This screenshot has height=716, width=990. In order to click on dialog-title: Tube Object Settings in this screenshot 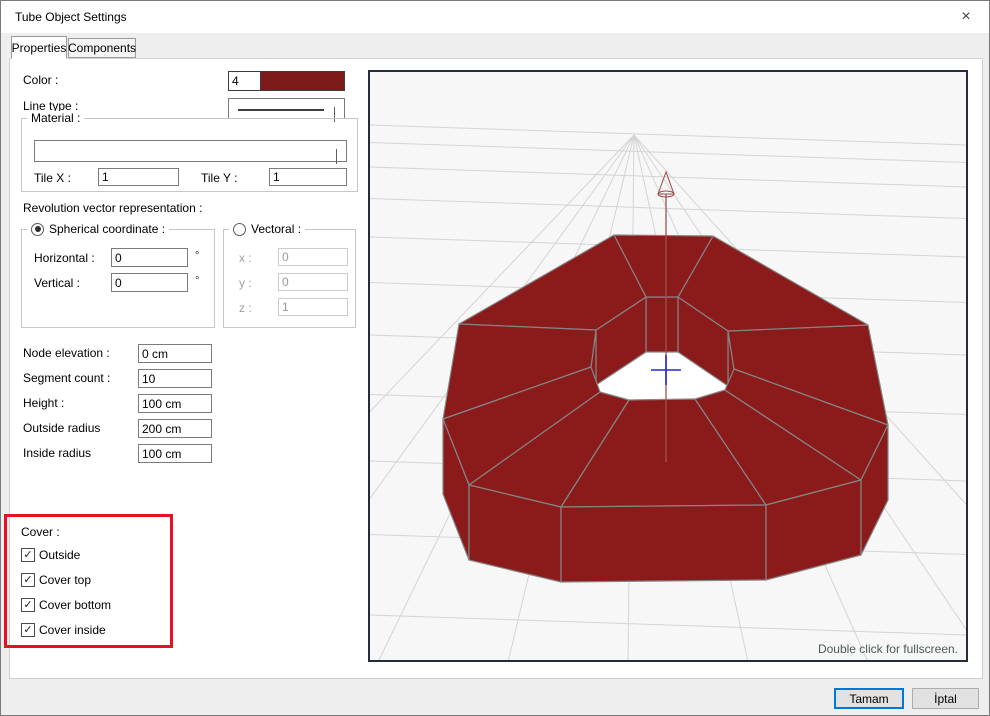, I will do `click(71, 17)`.